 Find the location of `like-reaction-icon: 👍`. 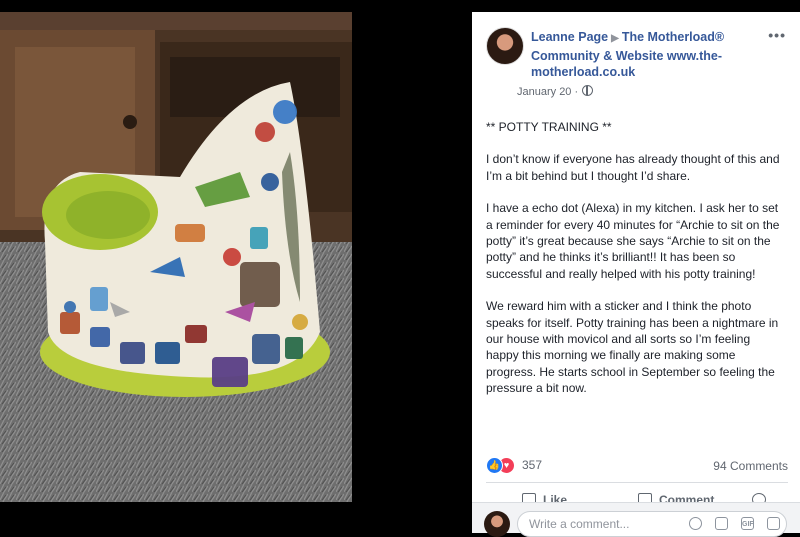

like-reaction-icon: 👍 is located at coordinates (494, 465).